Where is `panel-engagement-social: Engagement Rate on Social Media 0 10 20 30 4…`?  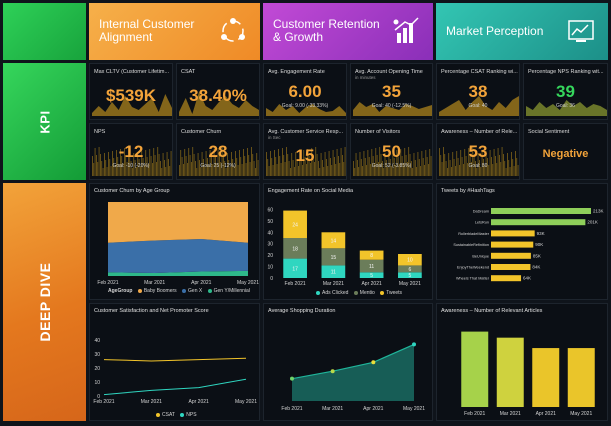
panel-engagement-social: Engagement Rate on Social Media 0 10 20 30 4… is located at coordinates (348, 241).